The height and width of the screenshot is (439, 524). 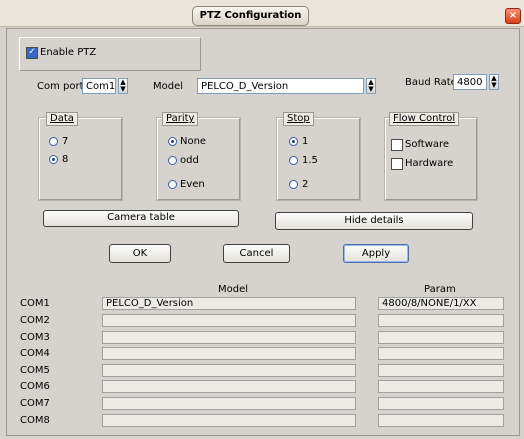 What do you see at coordinates (140, 253) in the screenshot?
I see `ok-button: OK` at bounding box center [140, 253].